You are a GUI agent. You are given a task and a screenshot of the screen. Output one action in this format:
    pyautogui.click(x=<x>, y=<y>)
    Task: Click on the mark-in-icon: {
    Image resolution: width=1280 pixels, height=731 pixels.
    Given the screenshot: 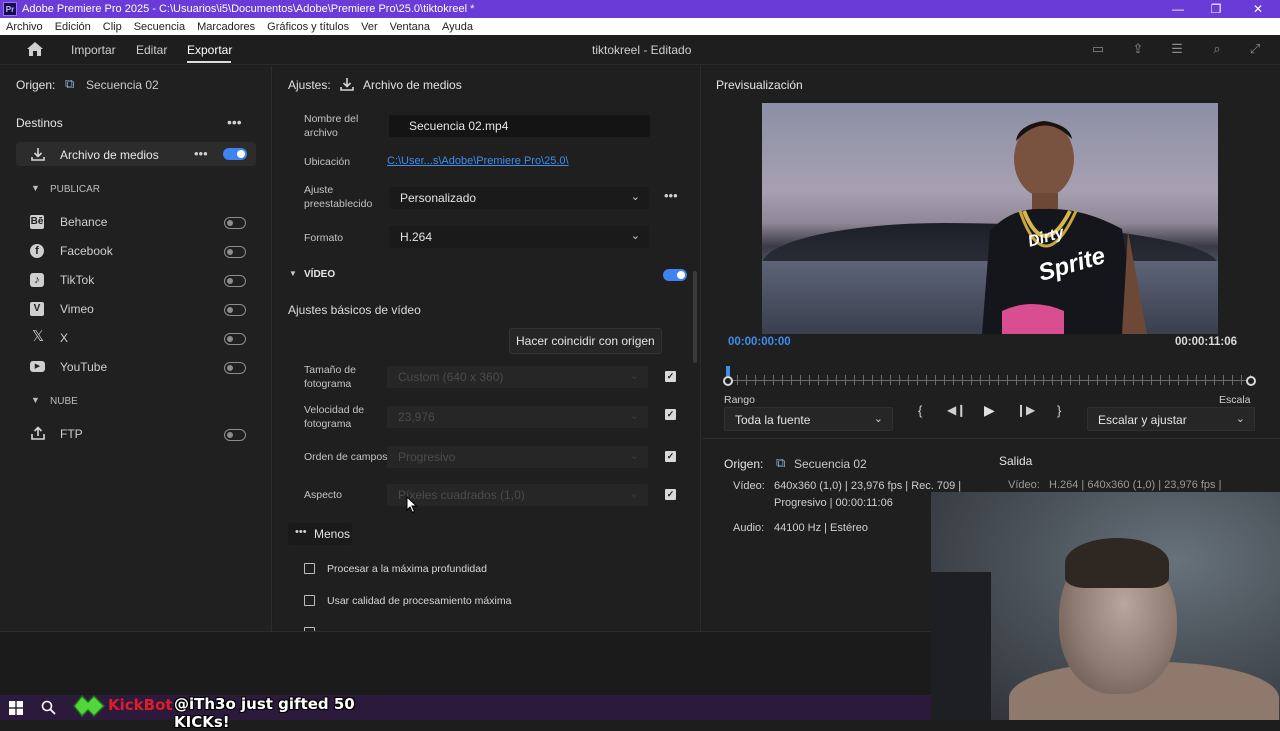 What is the action you would take?
    pyautogui.click(x=920, y=410)
    